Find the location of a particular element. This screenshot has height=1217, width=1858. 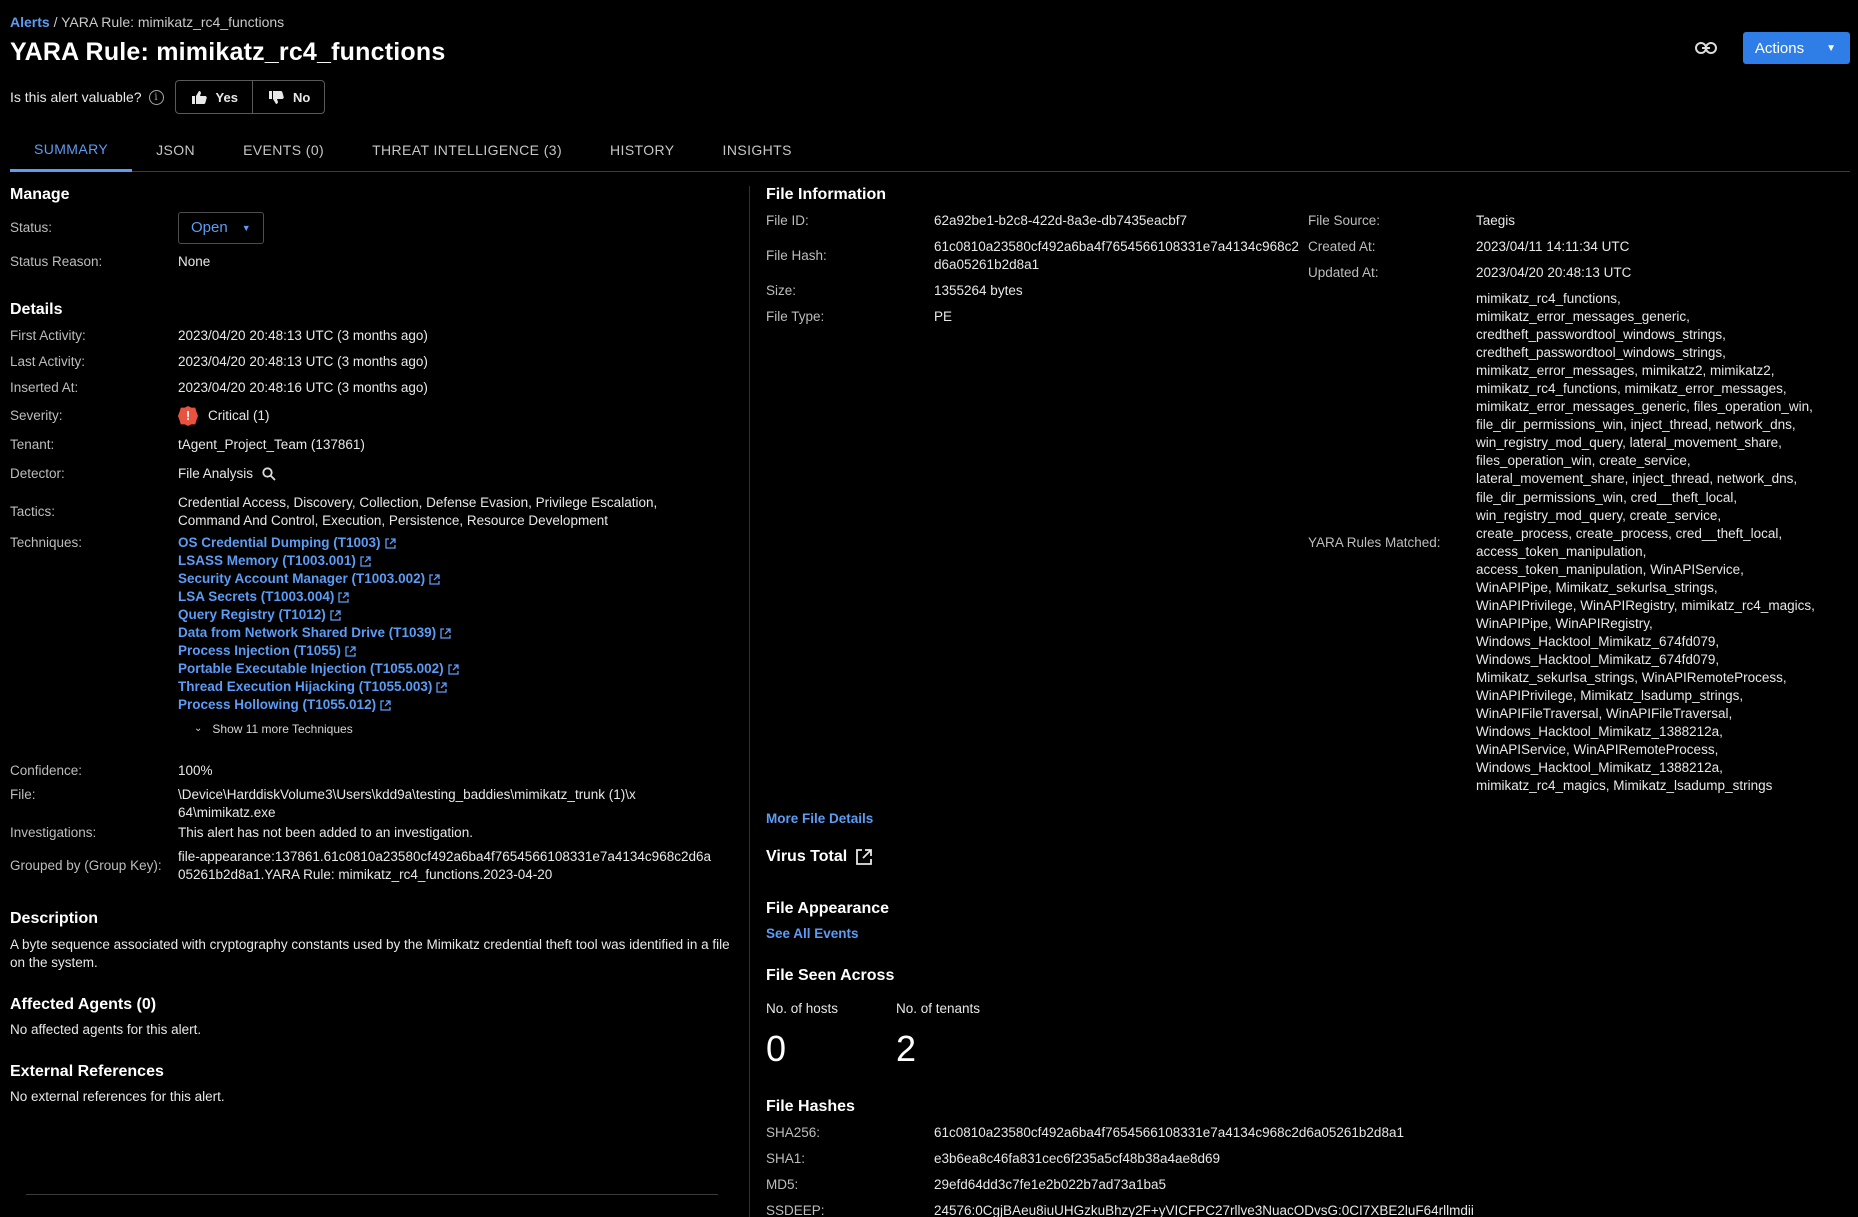

size-value: 1355264 bytes is located at coordinates (978, 290).